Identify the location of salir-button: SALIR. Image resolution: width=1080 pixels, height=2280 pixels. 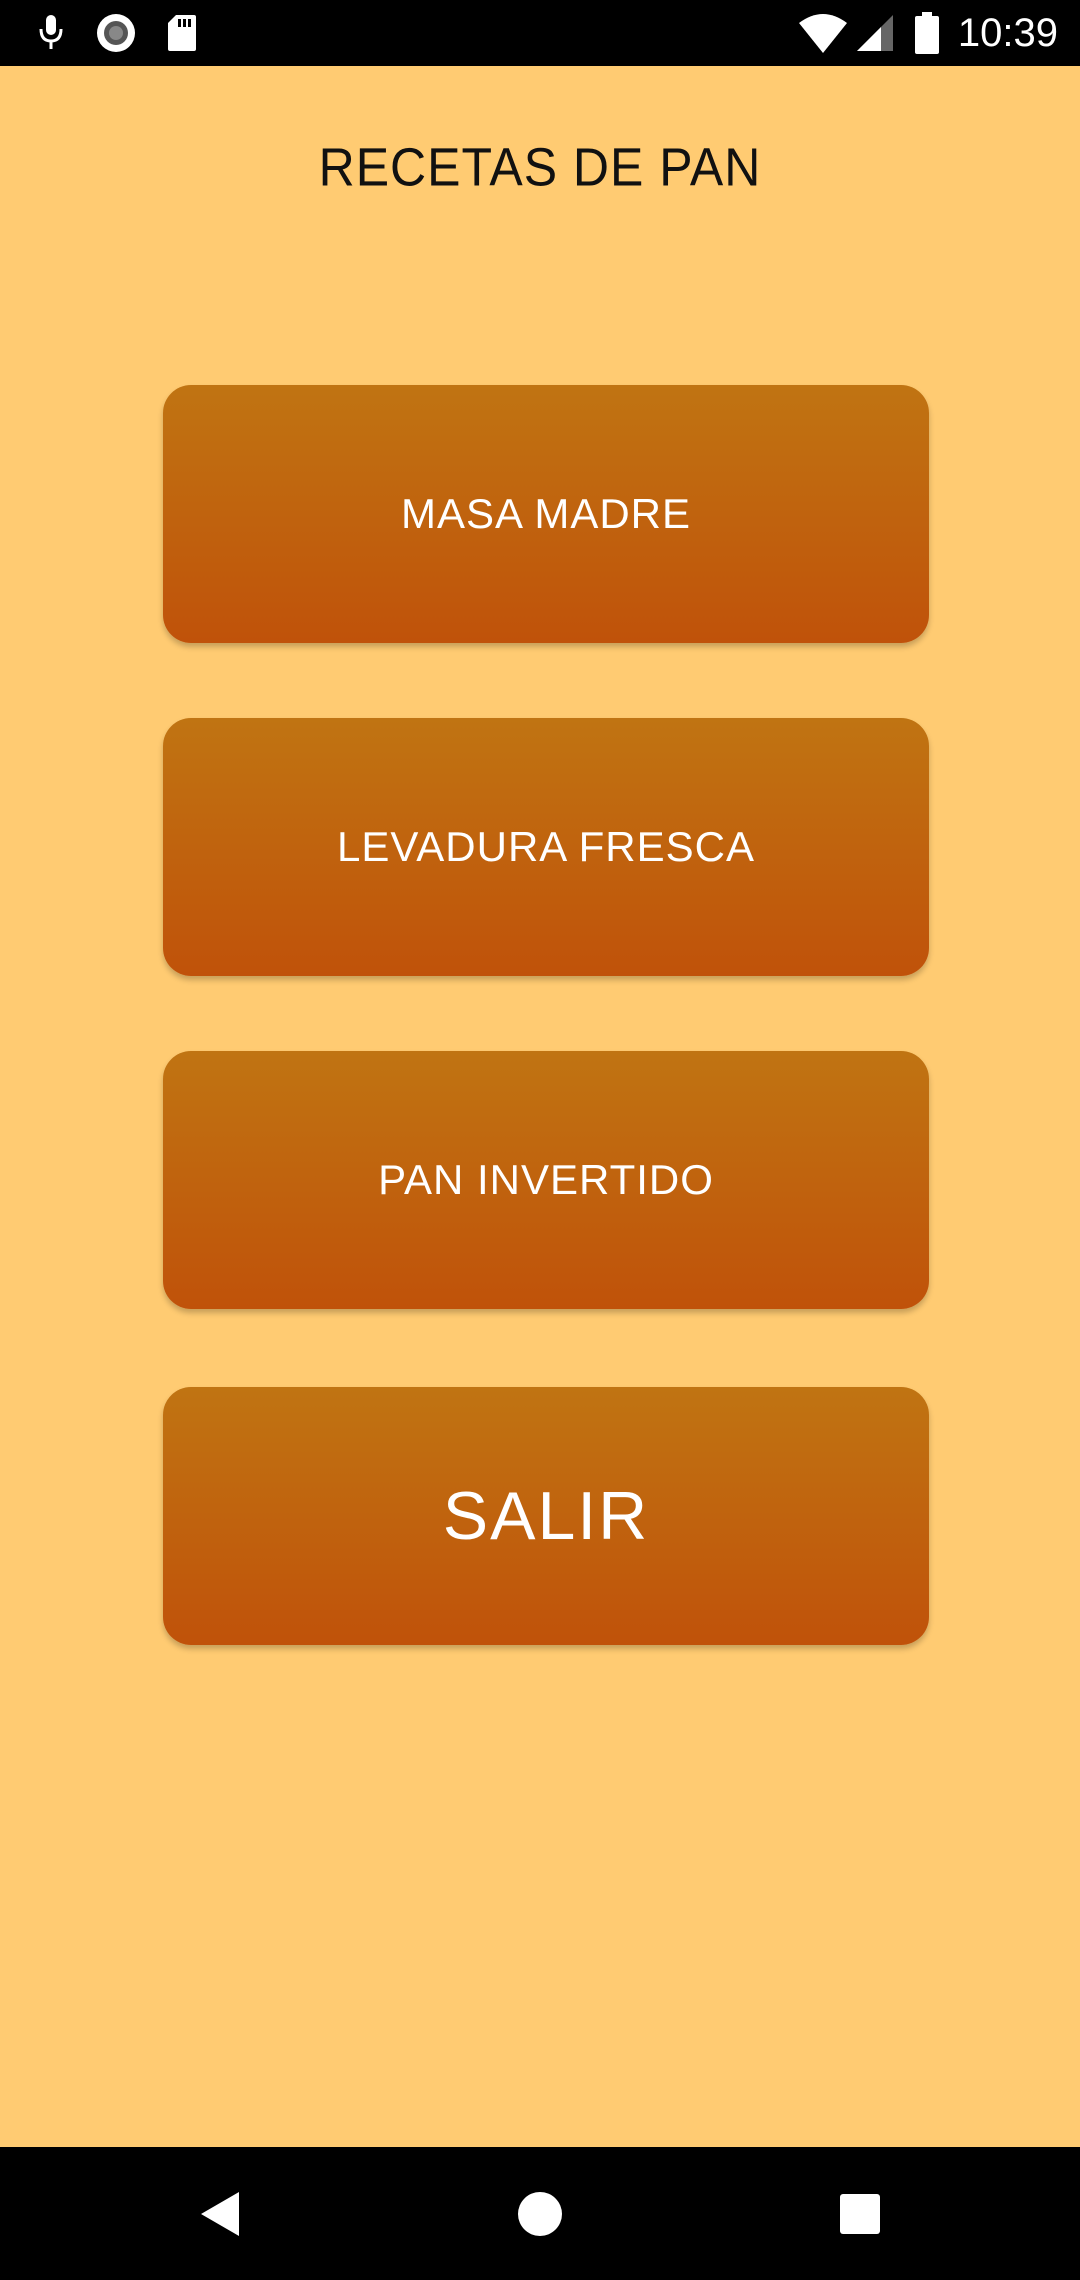
(546, 1516).